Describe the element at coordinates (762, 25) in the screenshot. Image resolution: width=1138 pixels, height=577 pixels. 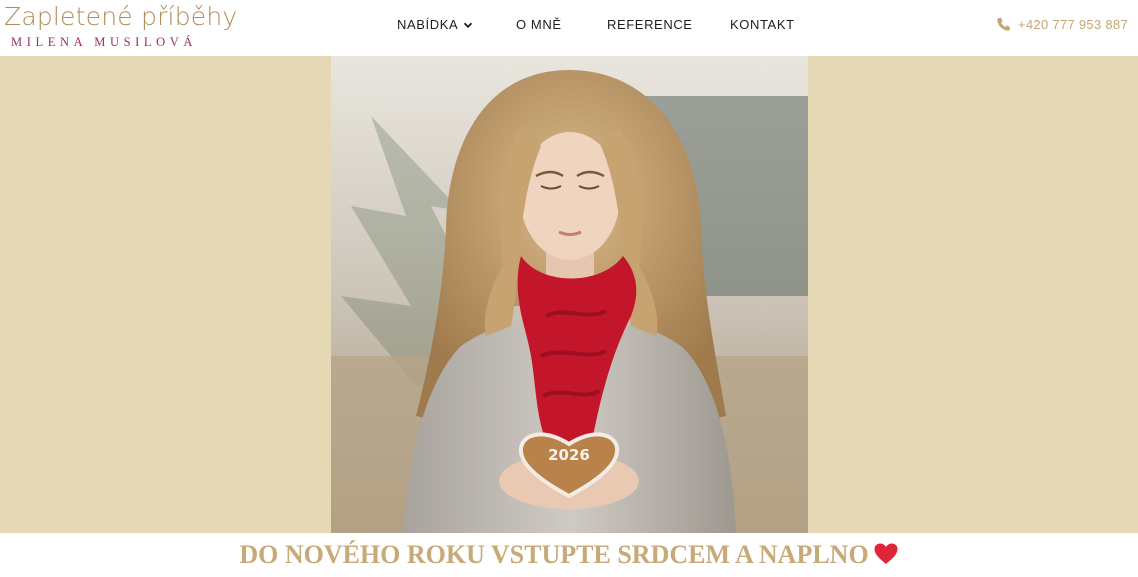
I see `nav-item-kontakt: KONTAKT` at that location.